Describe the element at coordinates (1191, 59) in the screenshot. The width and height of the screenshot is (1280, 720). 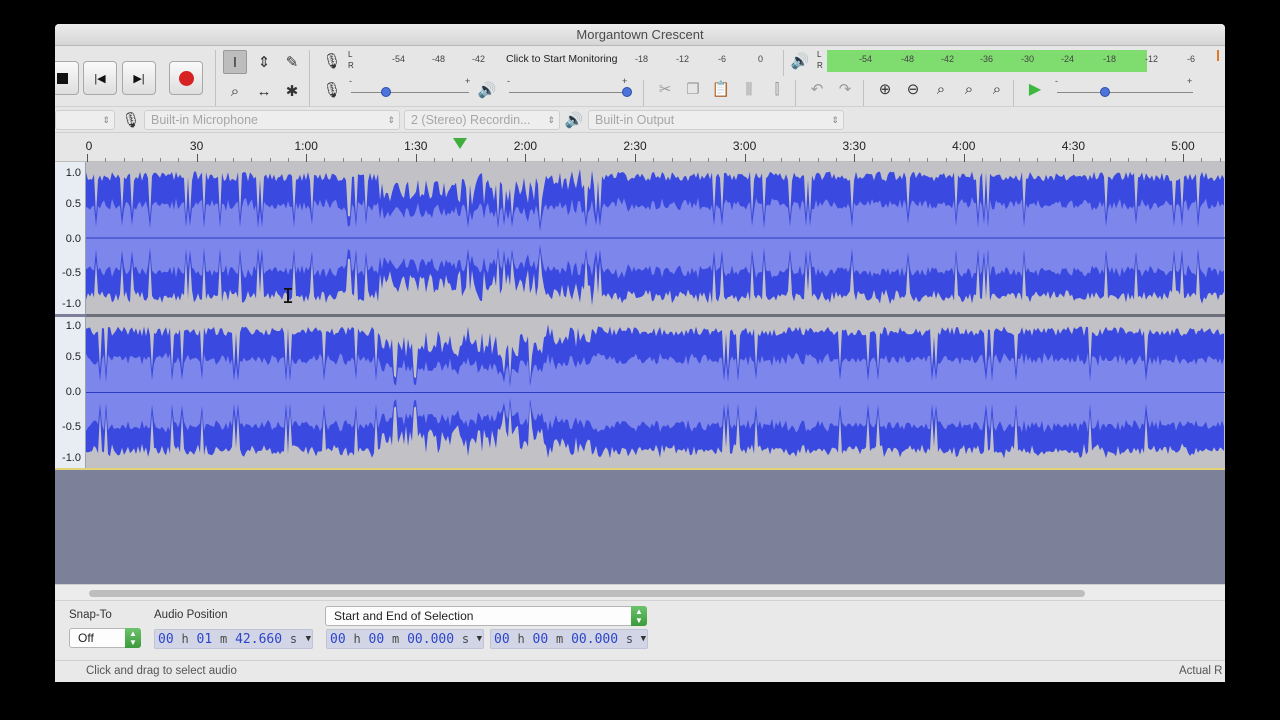
I see `meter-tick: -6` at that location.